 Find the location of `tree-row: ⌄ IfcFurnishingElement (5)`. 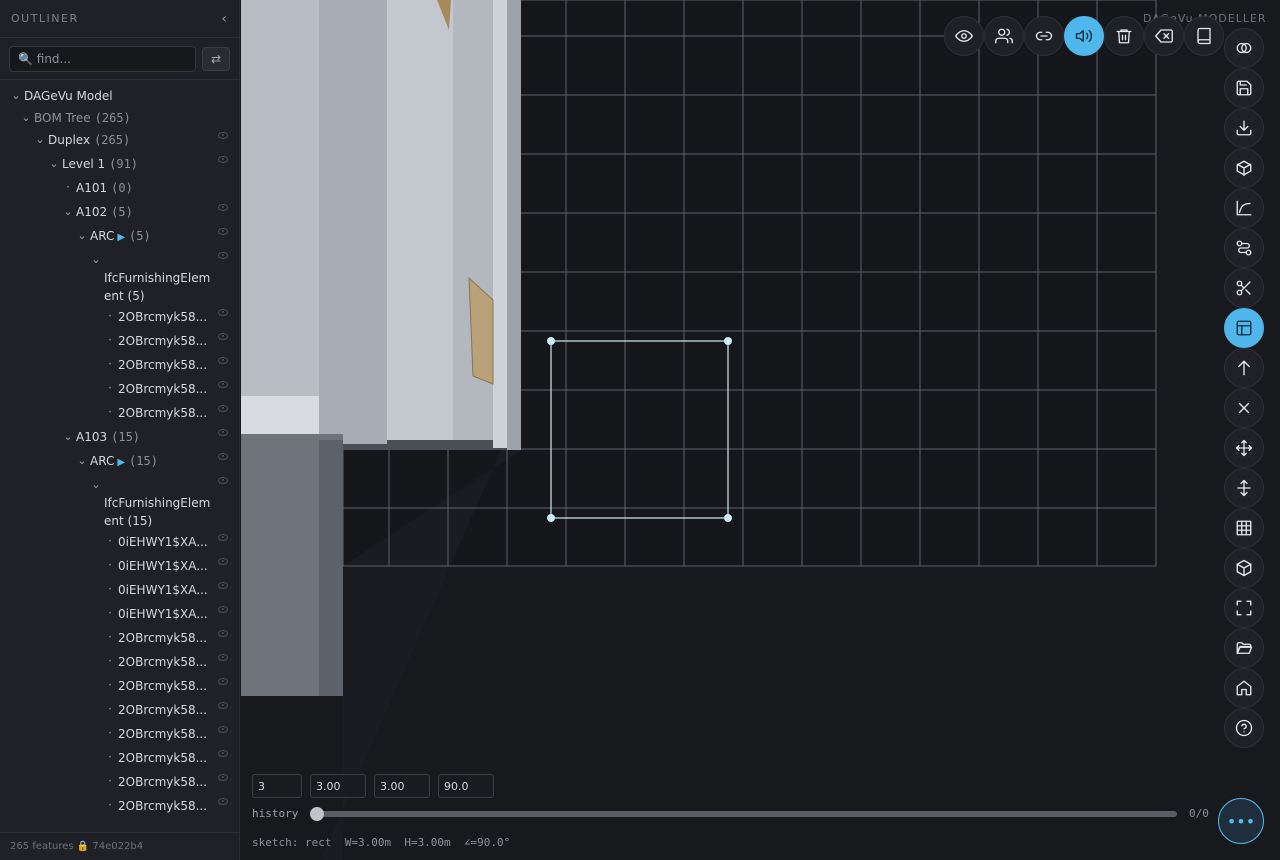

tree-row: ⌄ IfcFurnishingElement (5) is located at coordinates (120, 276).